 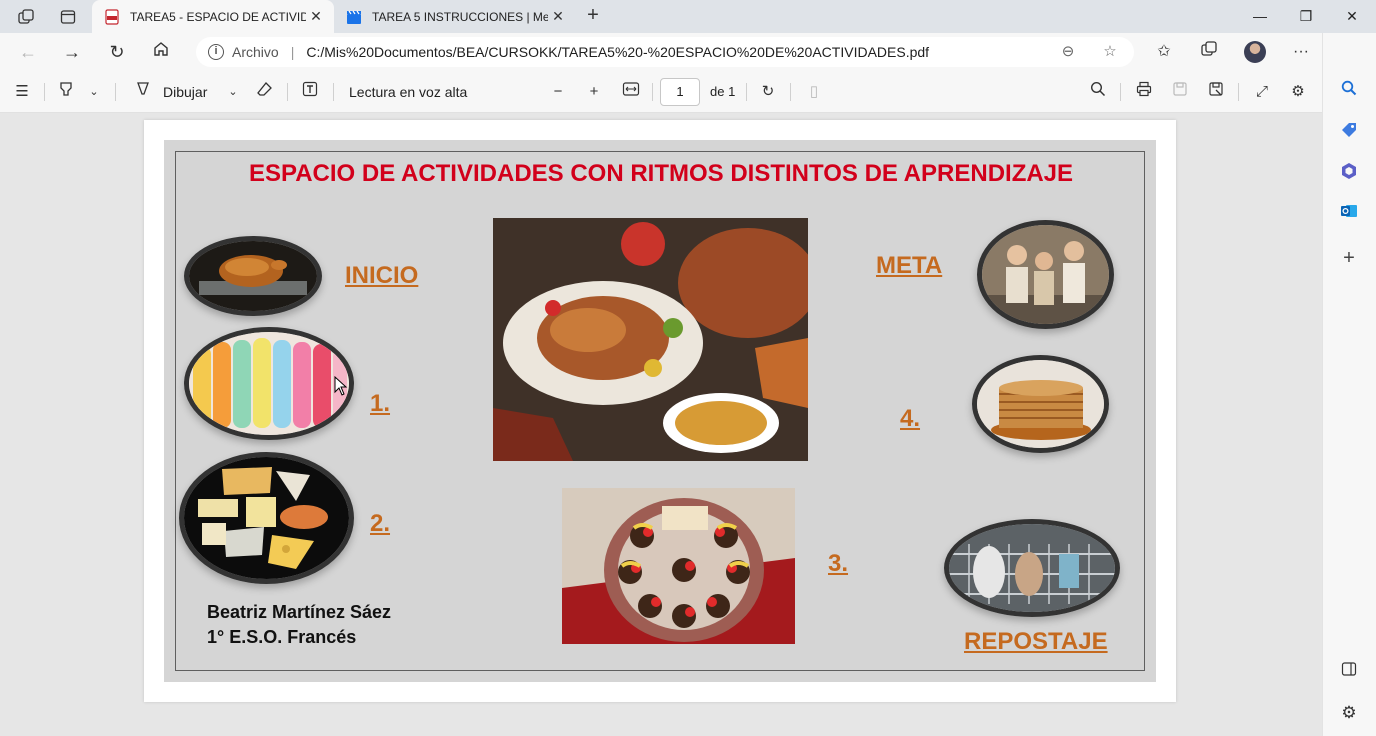 What do you see at coordinates (72, 52) in the screenshot?
I see `forward-icon: →` at bounding box center [72, 52].